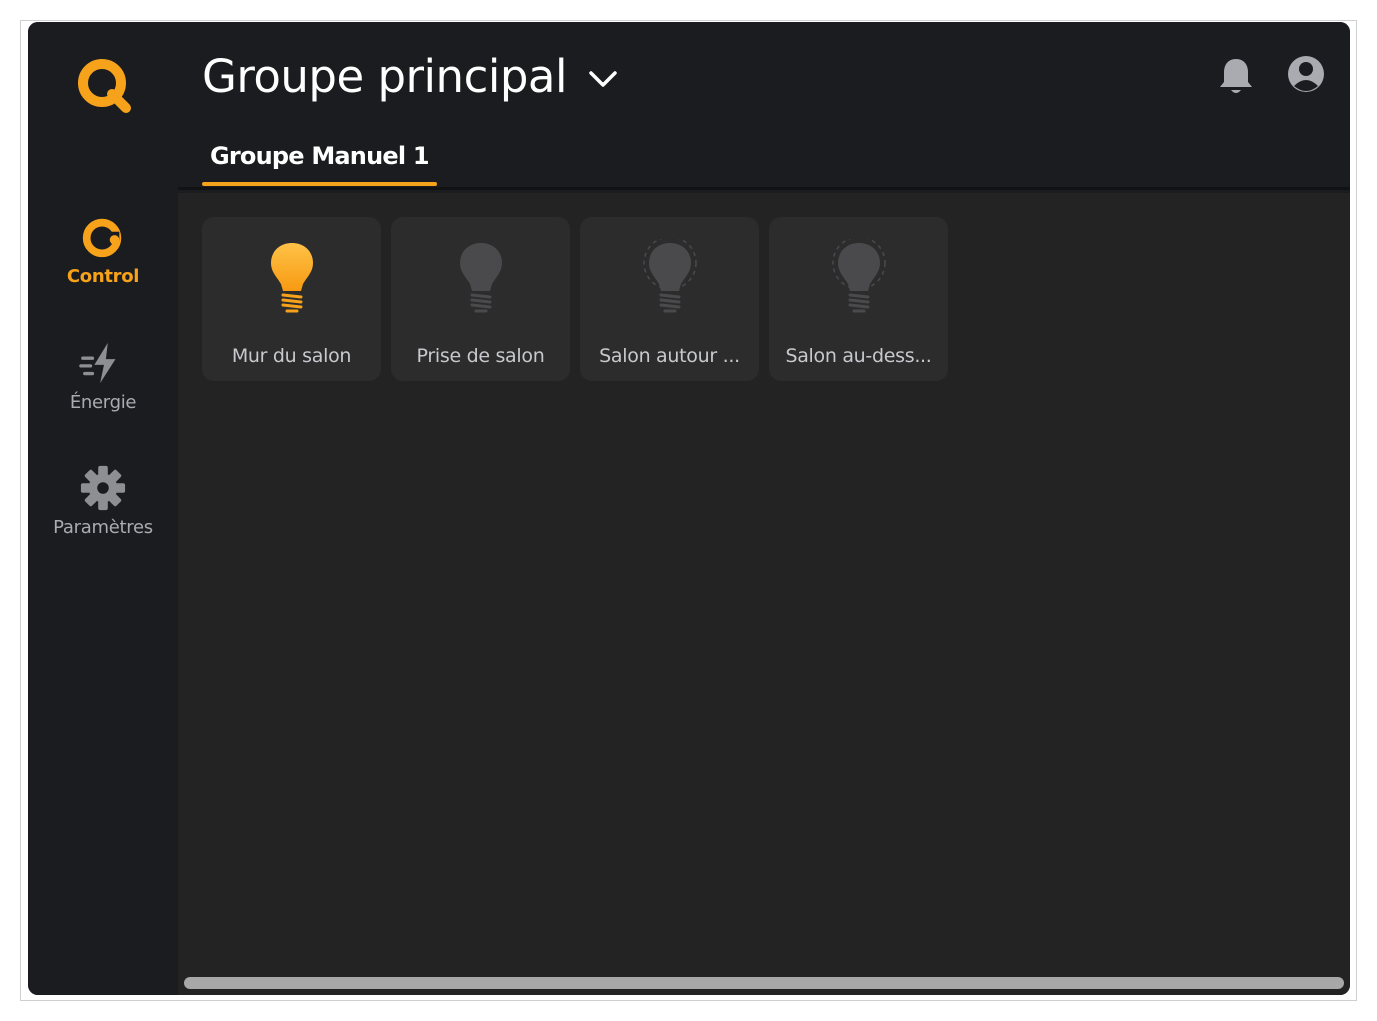  I want to click on sidebar-item-control: Control, so click(103, 262).